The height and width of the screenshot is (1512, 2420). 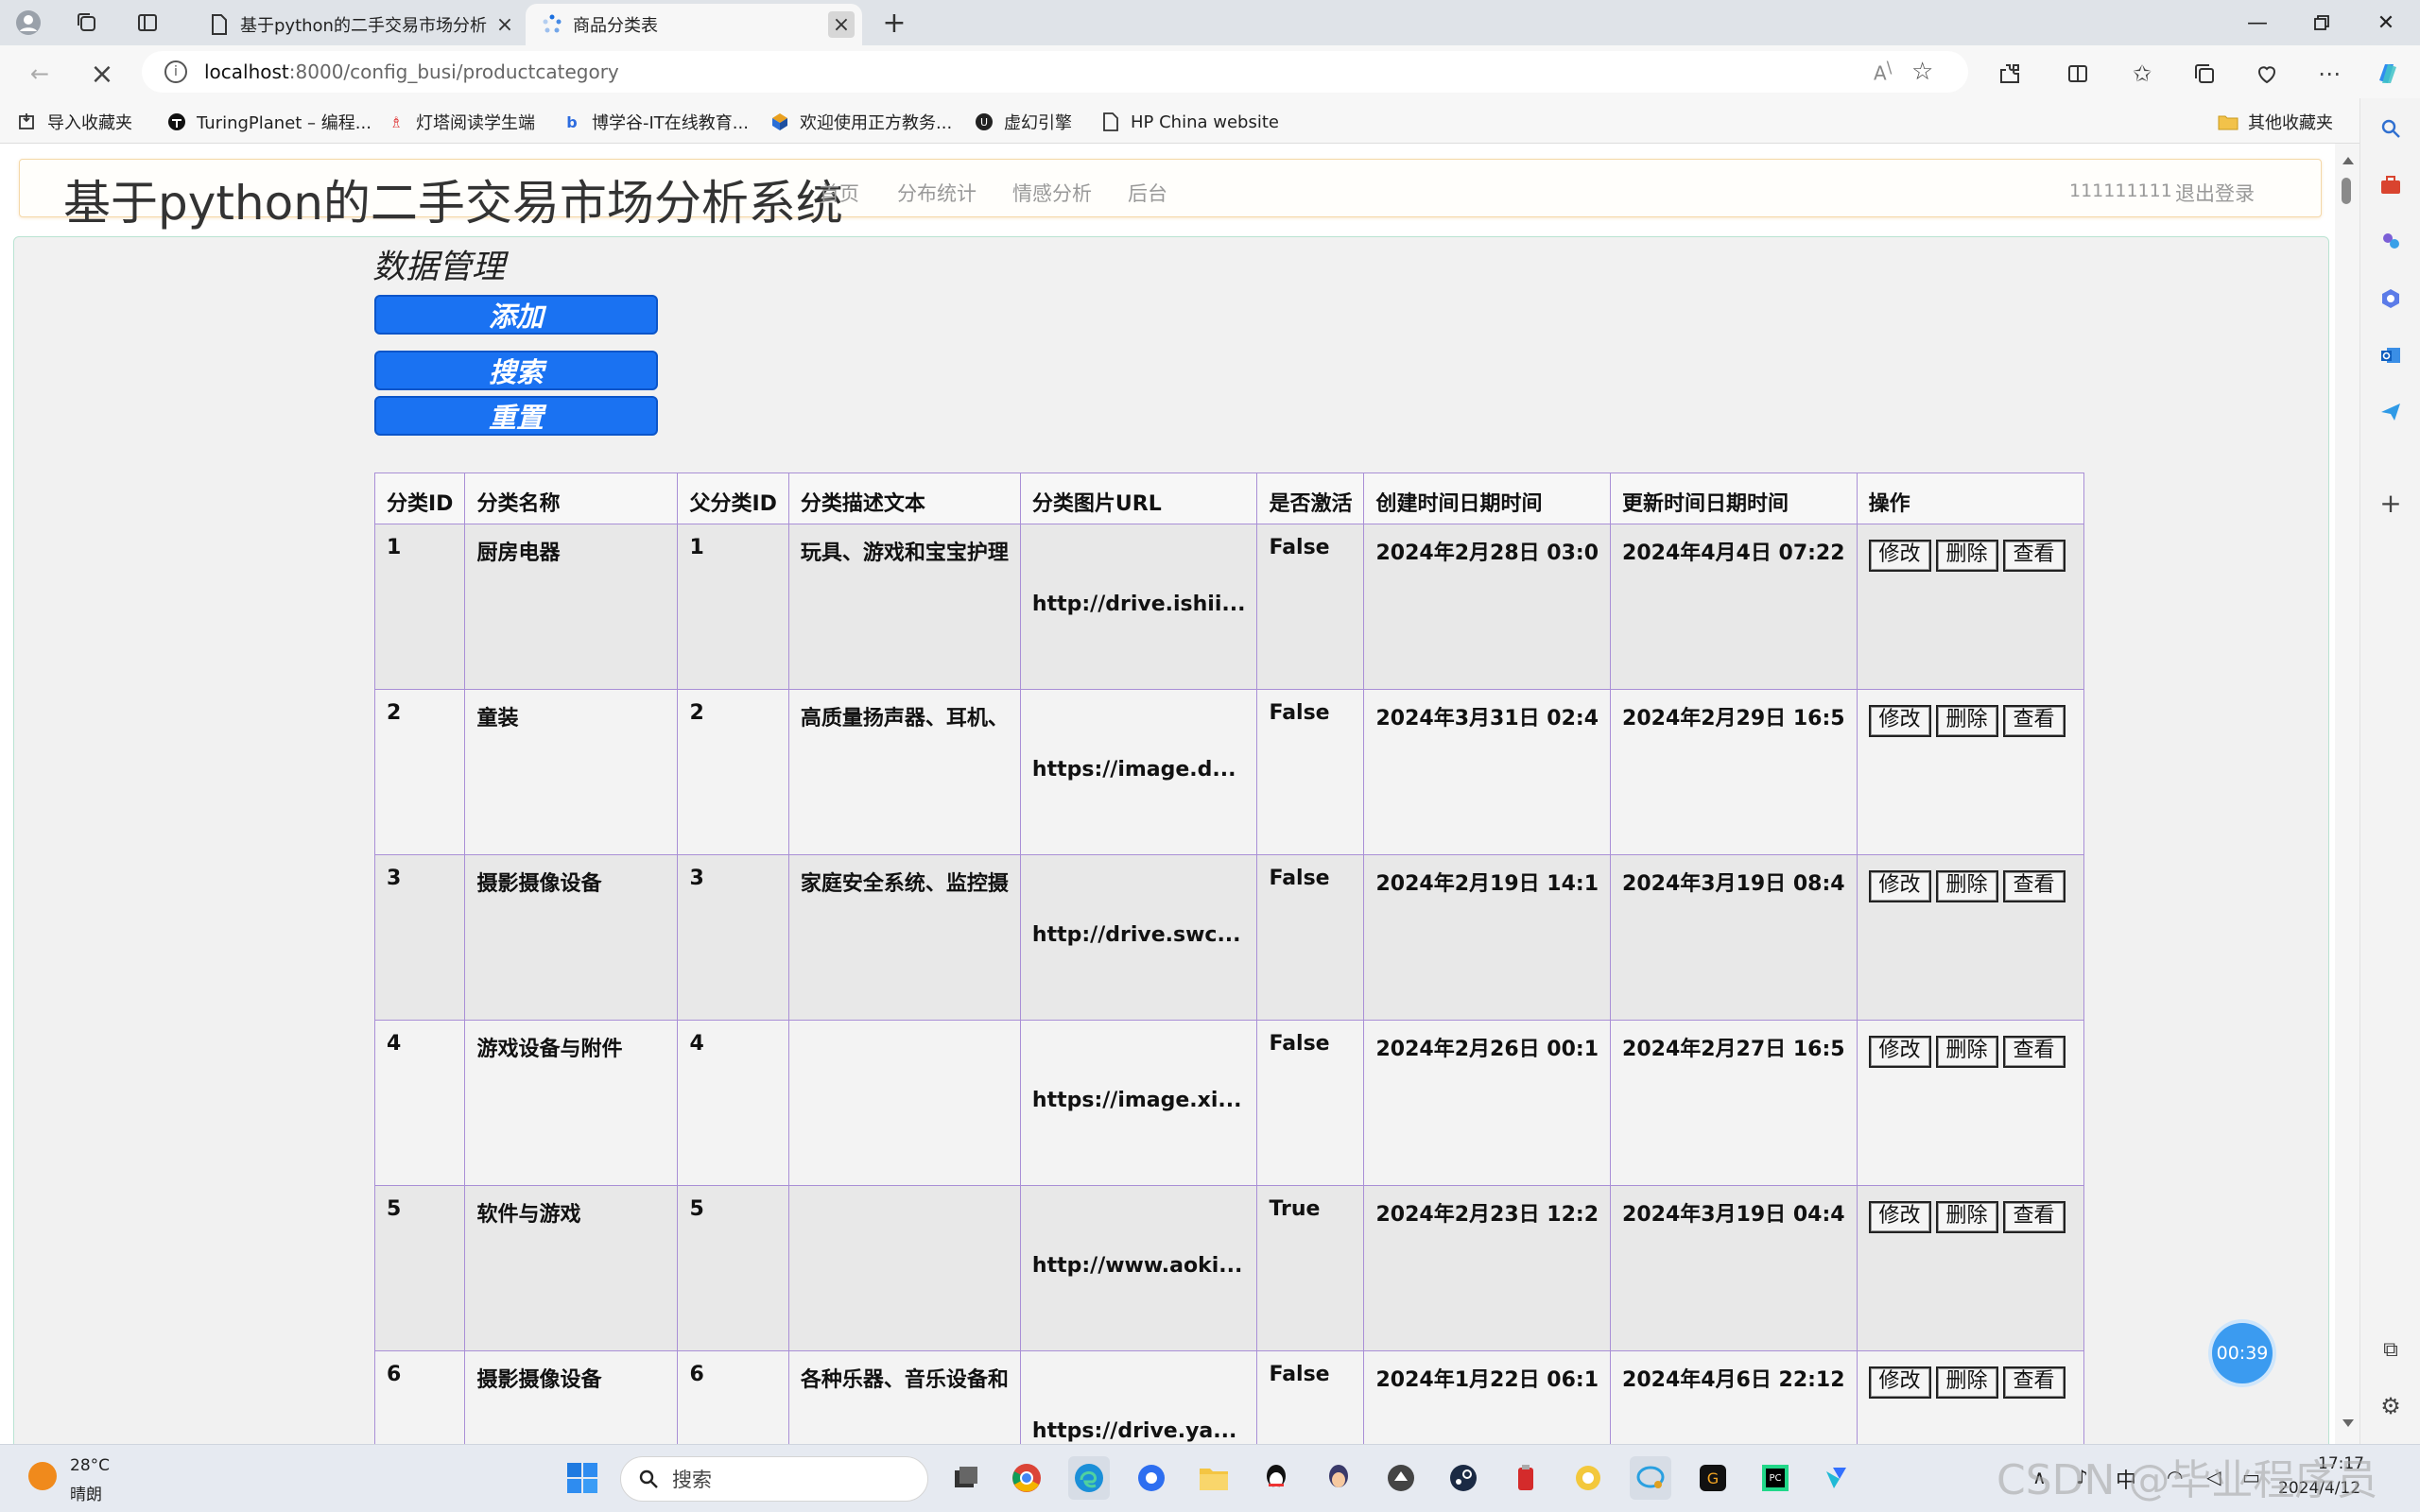 What do you see at coordinates (87, 23) in the screenshot?
I see `workspaces-icon` at bounding box center [87, 23].